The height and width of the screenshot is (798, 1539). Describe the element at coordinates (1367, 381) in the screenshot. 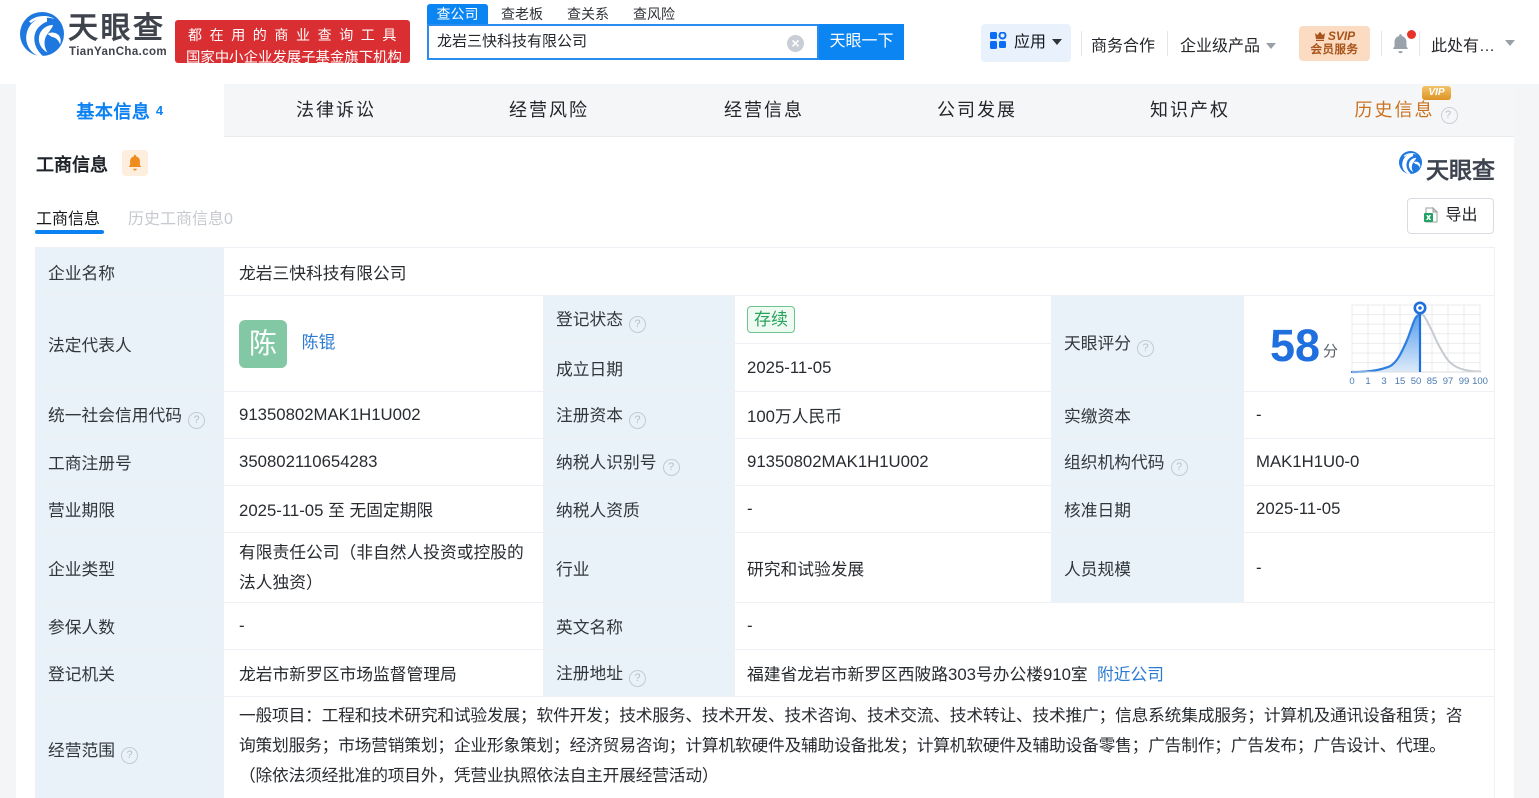

I see `svg-text: 1` at that location.